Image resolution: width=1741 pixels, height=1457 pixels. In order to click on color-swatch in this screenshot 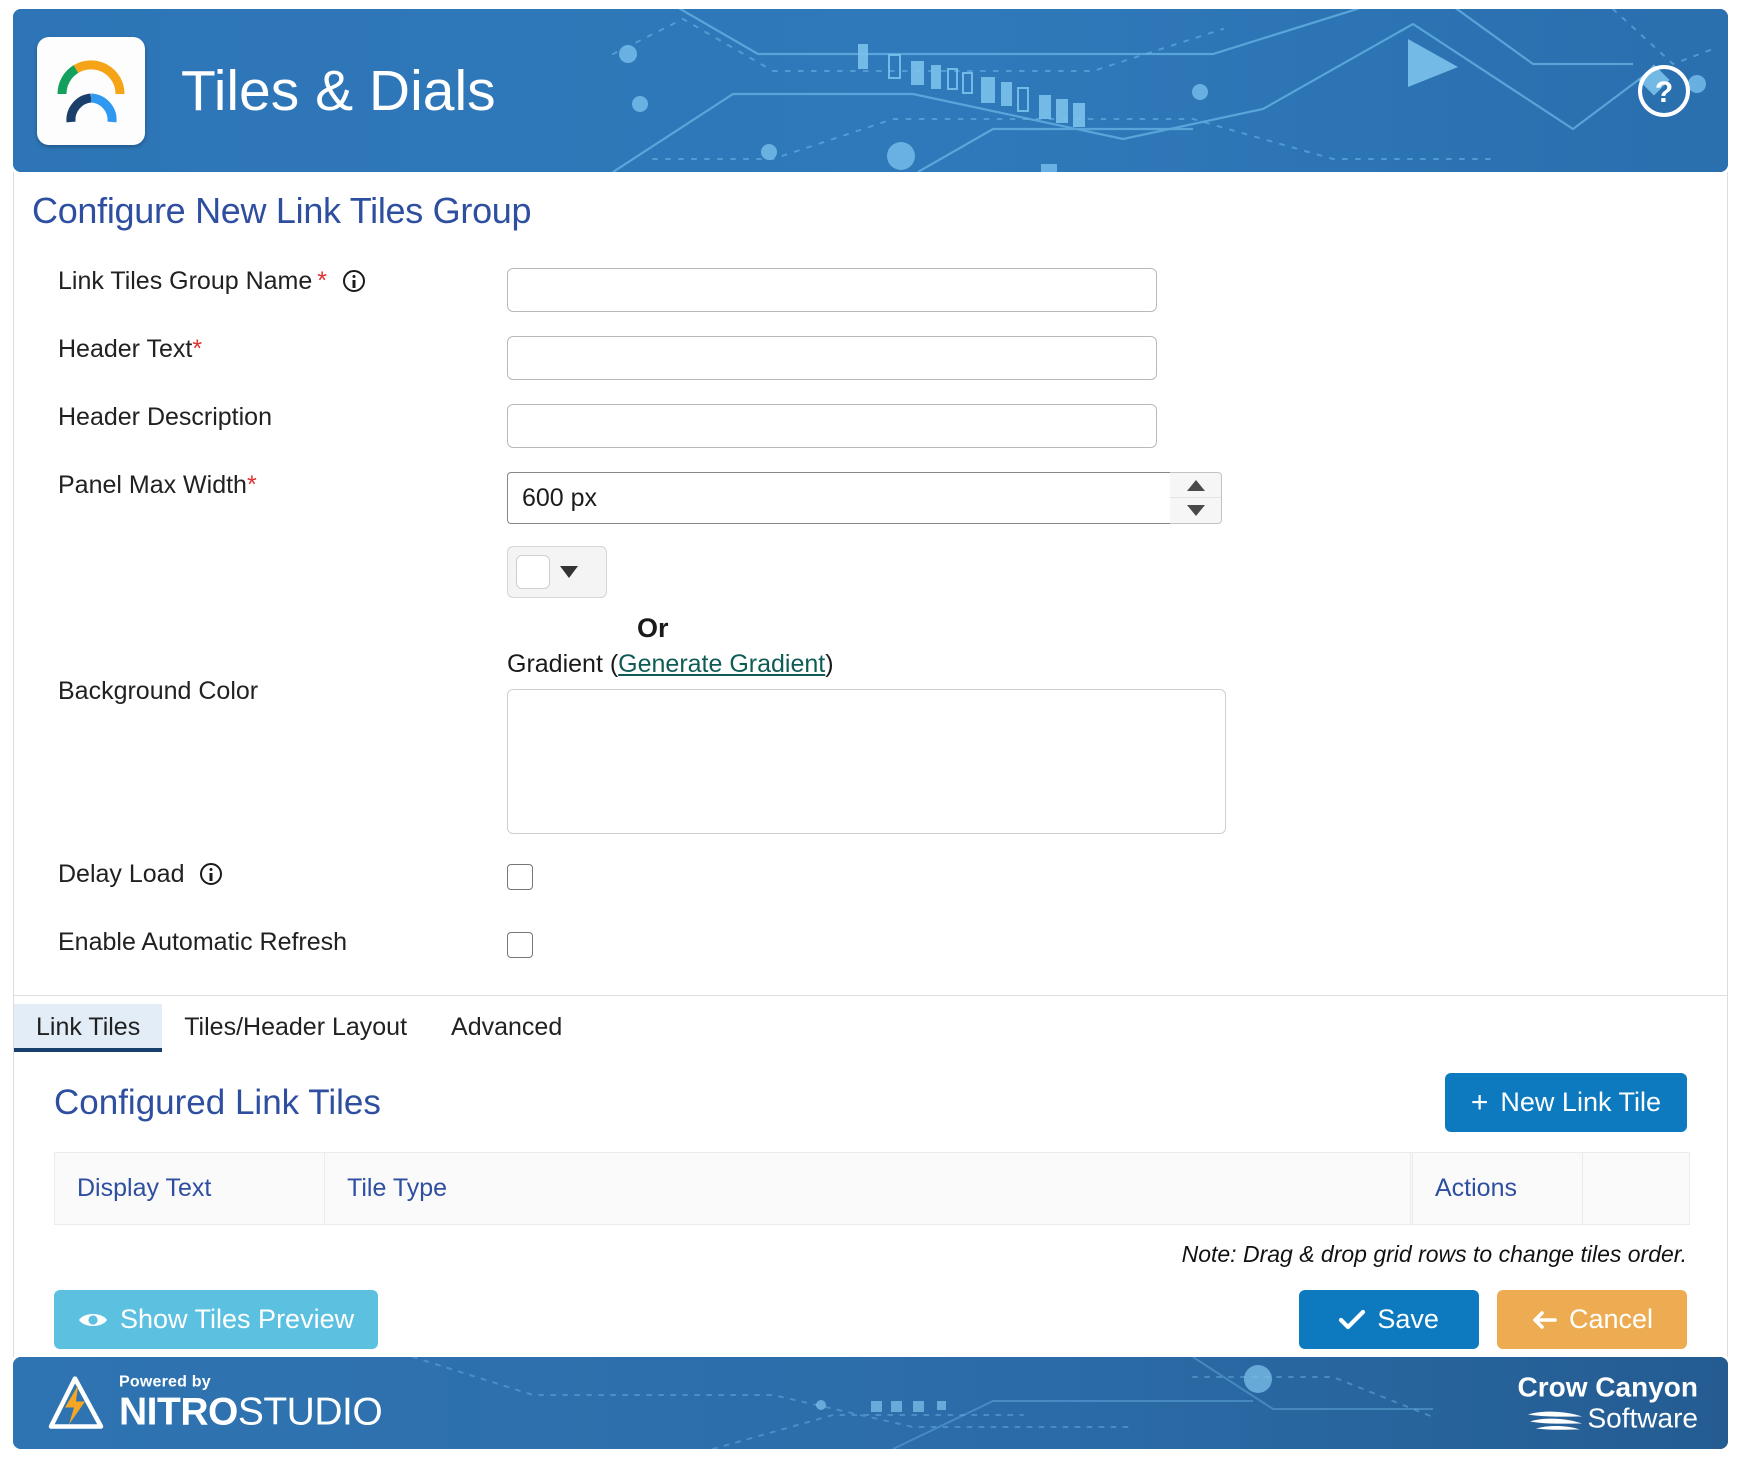, I will do `click(533, 572)`.